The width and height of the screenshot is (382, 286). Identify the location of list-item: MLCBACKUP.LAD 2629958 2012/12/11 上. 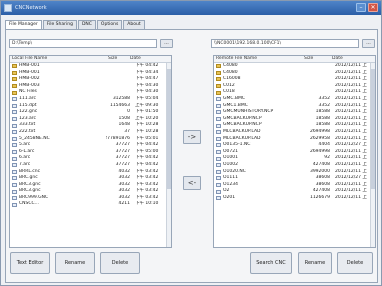
(294, 139).